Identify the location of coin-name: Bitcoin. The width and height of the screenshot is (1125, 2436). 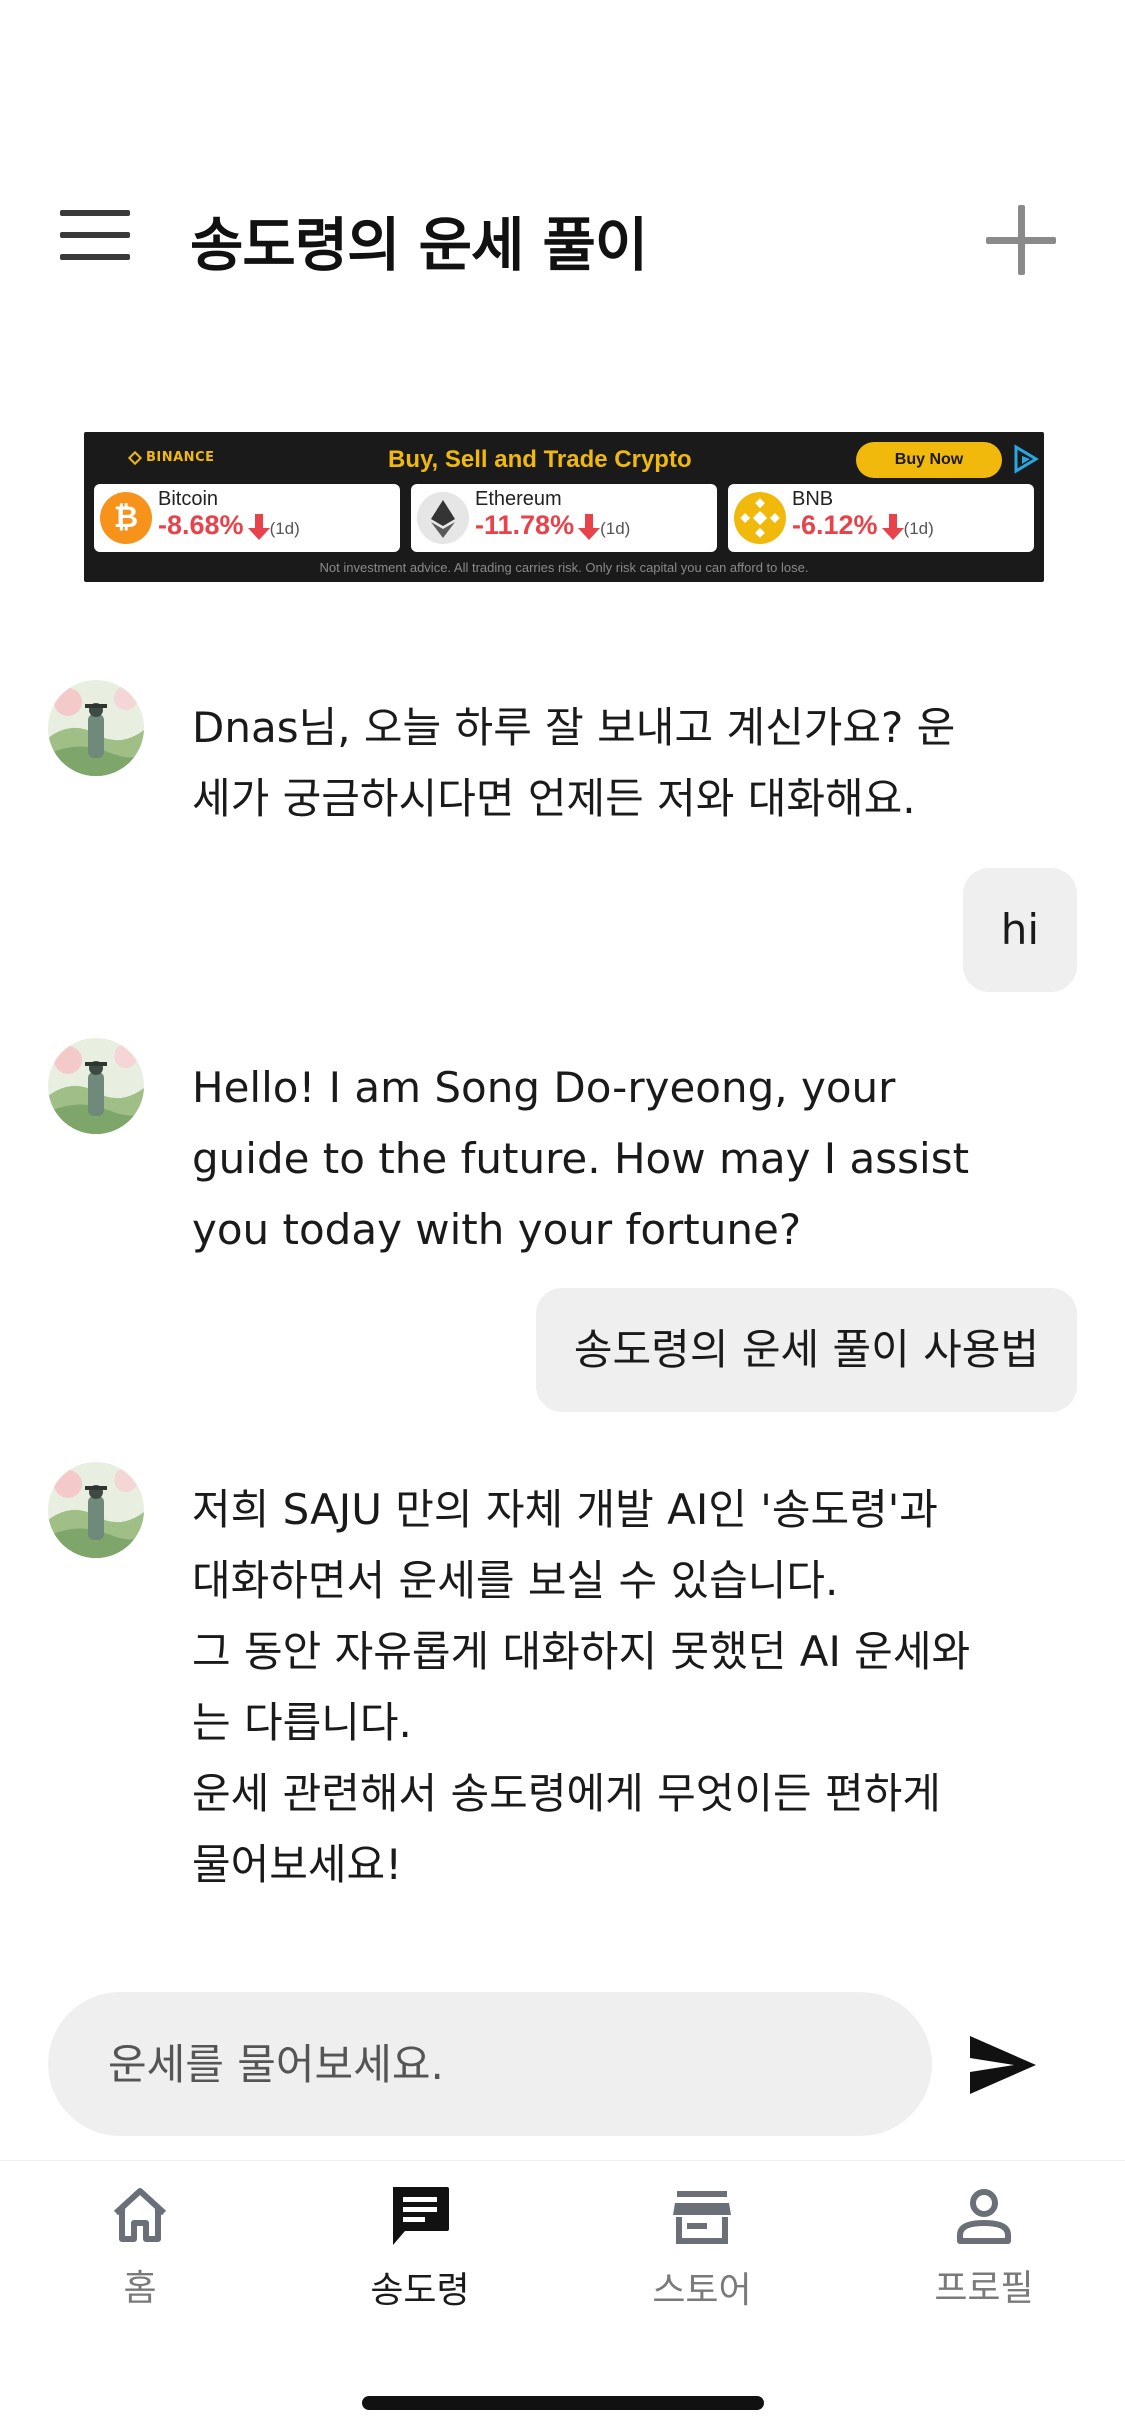
(188, 499).